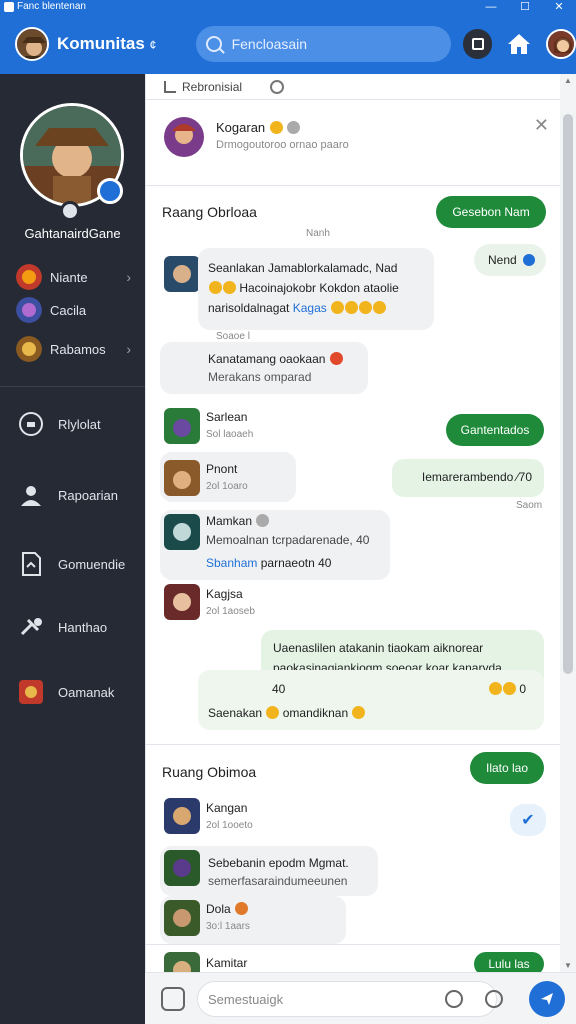 The image size is (576, 1024). I want to click on home-icon, so click(519, 44).